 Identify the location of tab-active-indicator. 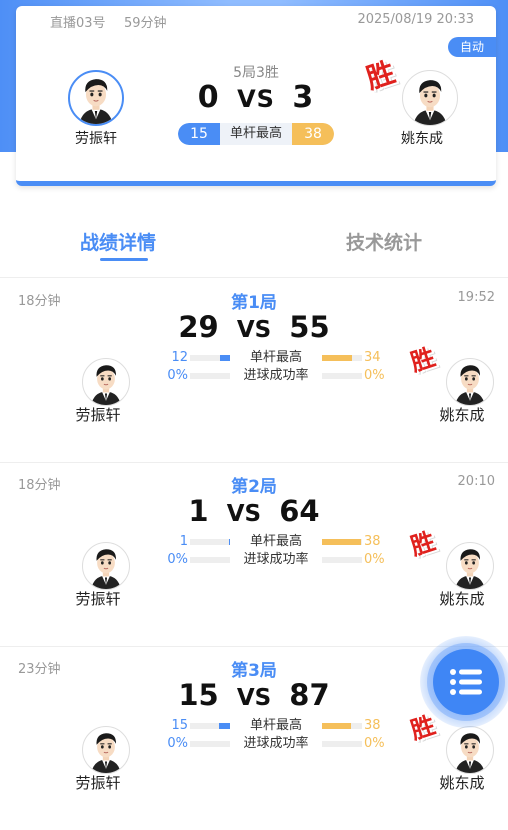
(124, 259).